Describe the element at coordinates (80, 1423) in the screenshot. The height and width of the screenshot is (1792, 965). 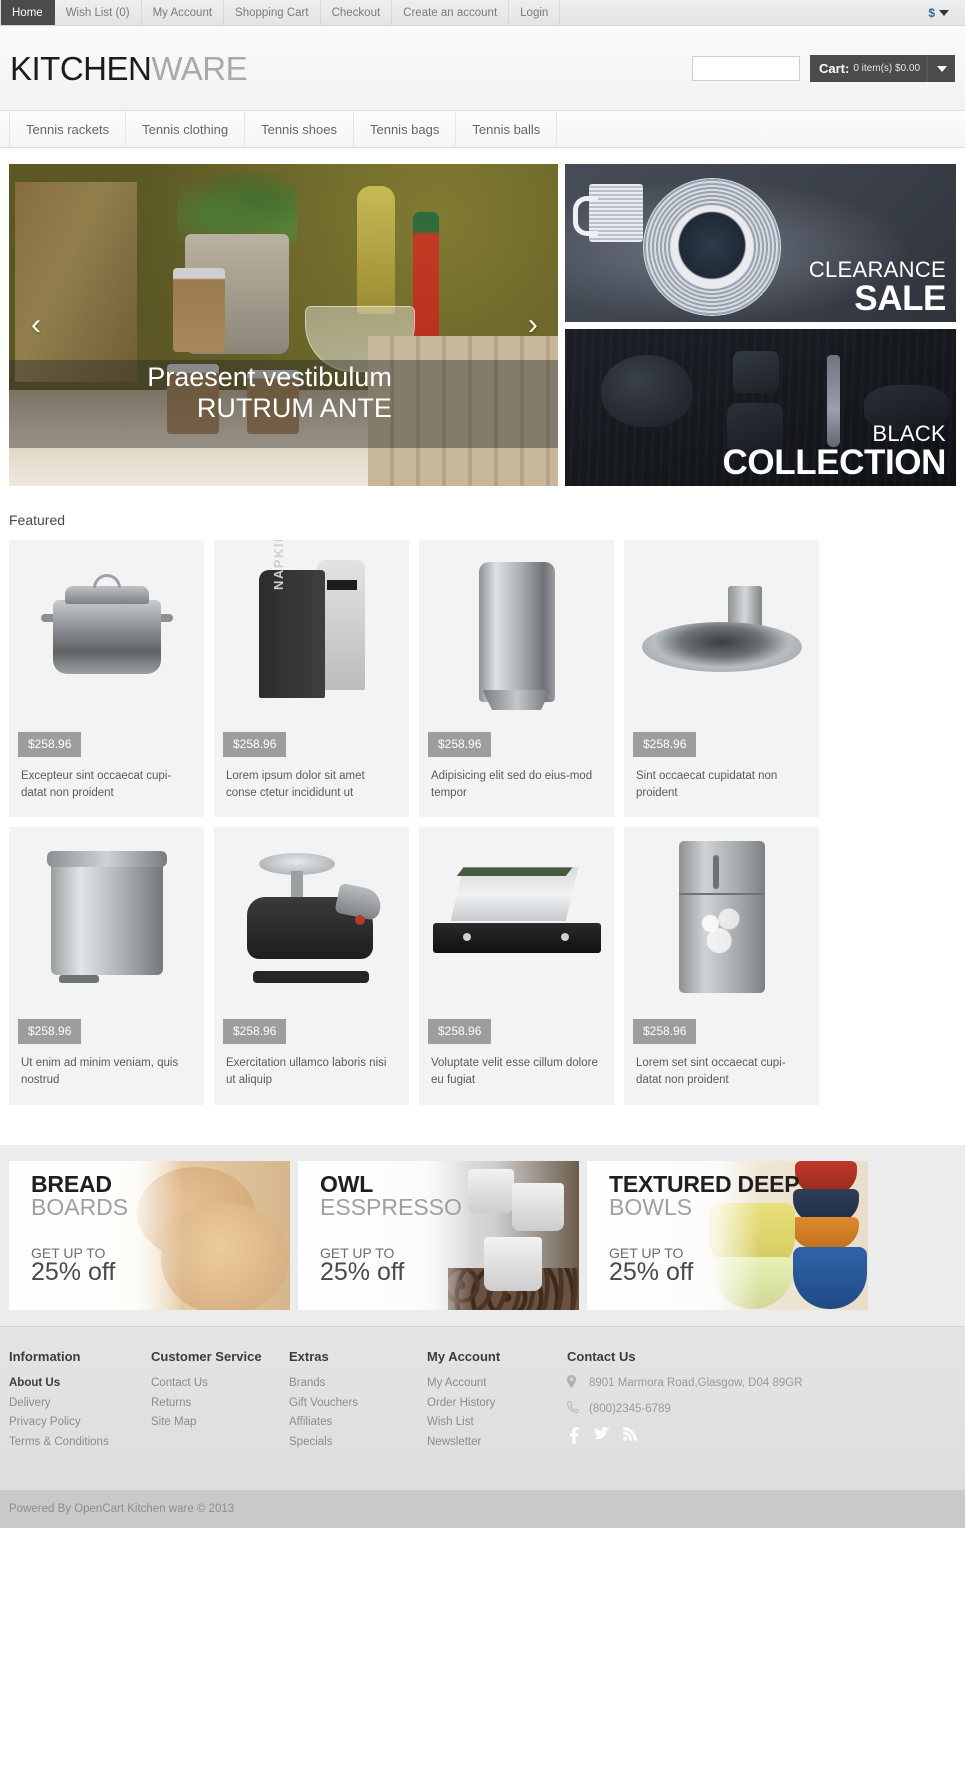
I see `footer-link-privacy-policy: Privacy Policy` at that location.